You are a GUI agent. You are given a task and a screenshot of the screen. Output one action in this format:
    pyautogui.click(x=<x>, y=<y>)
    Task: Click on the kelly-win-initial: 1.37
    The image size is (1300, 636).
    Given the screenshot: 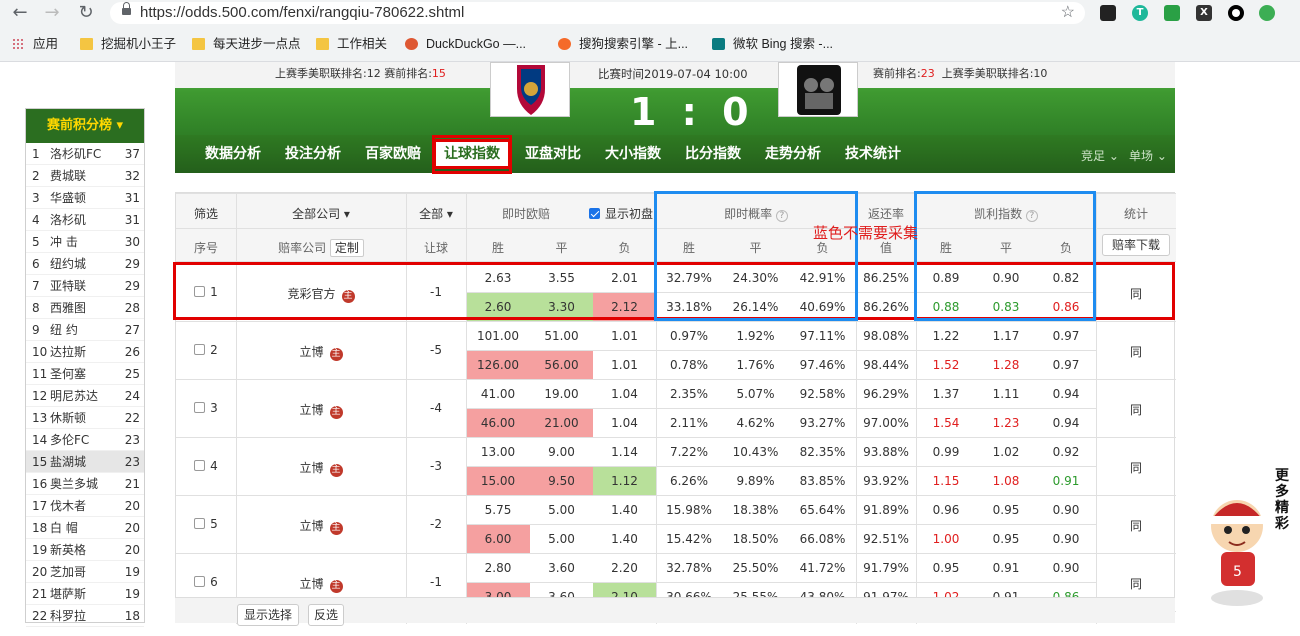 What is the action you would take?
    pyautogui.click(x=946, y=394)
    